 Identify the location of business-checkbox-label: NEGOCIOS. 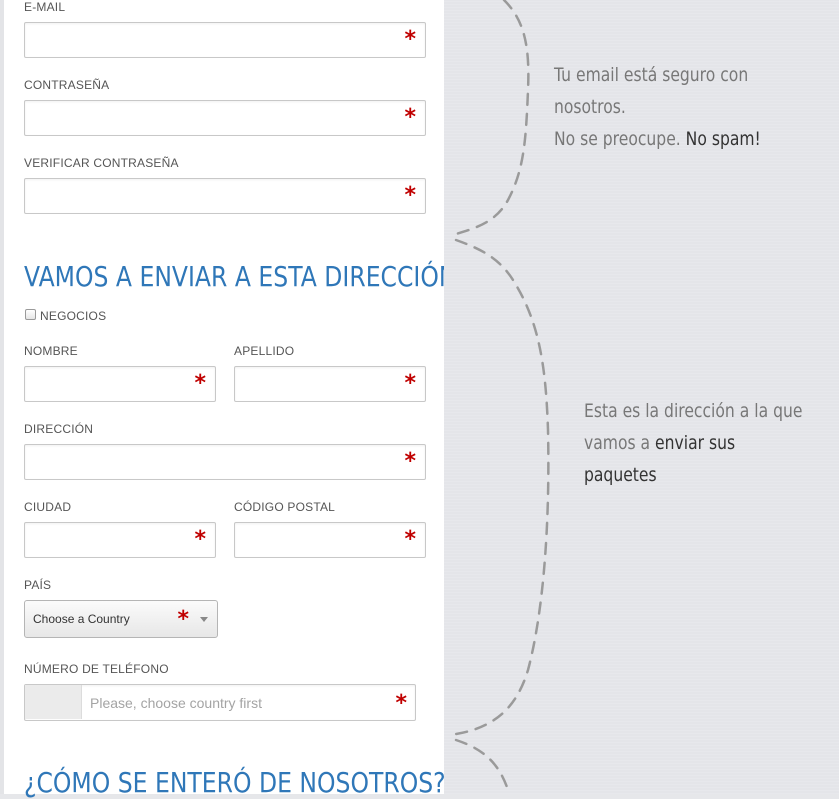
(73, 316).